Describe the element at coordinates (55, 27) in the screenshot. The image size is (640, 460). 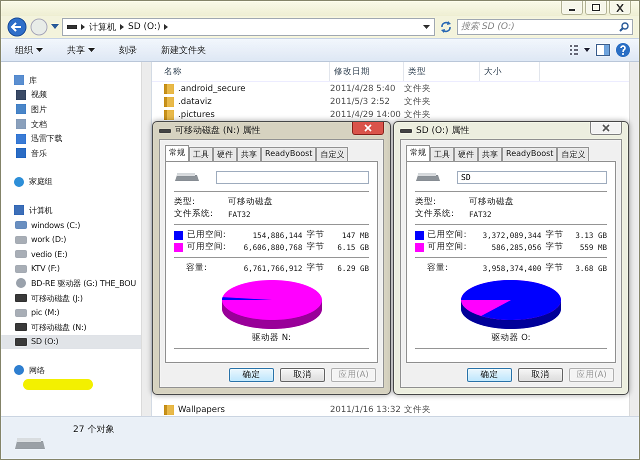
I see `history-dropdown-icon` at that location.